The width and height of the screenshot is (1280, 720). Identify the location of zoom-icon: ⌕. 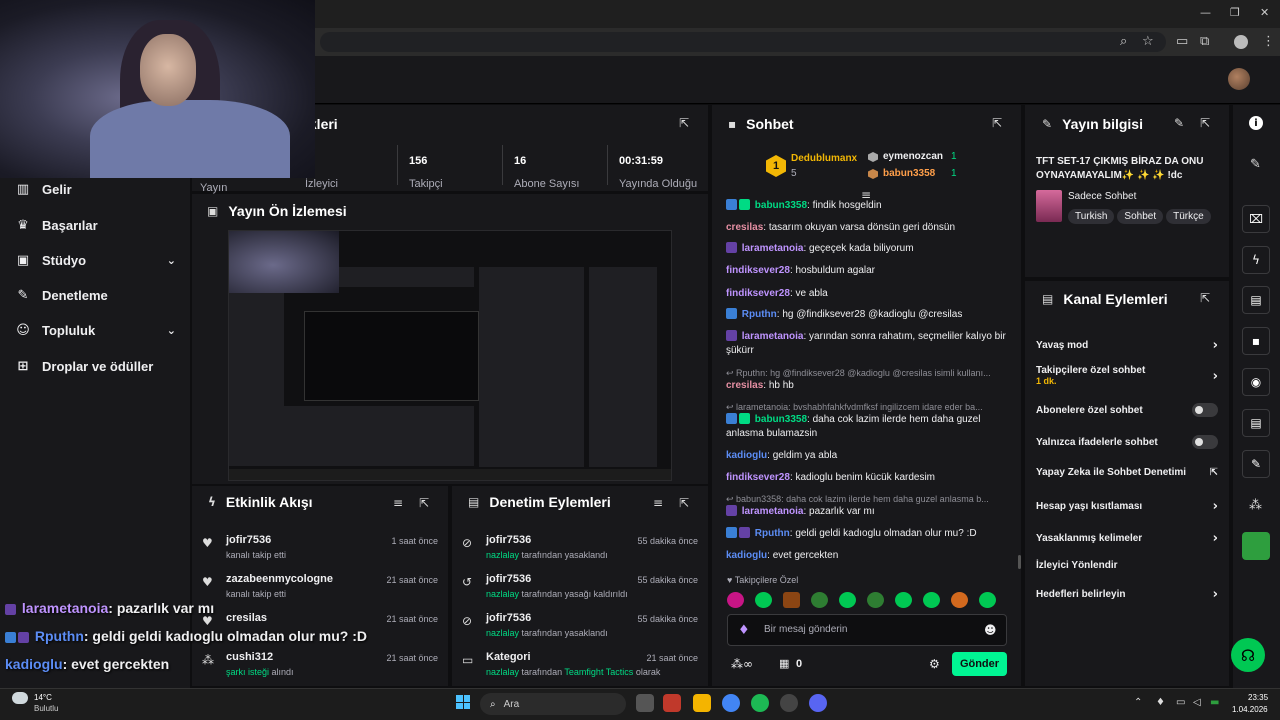
(1123, 41).